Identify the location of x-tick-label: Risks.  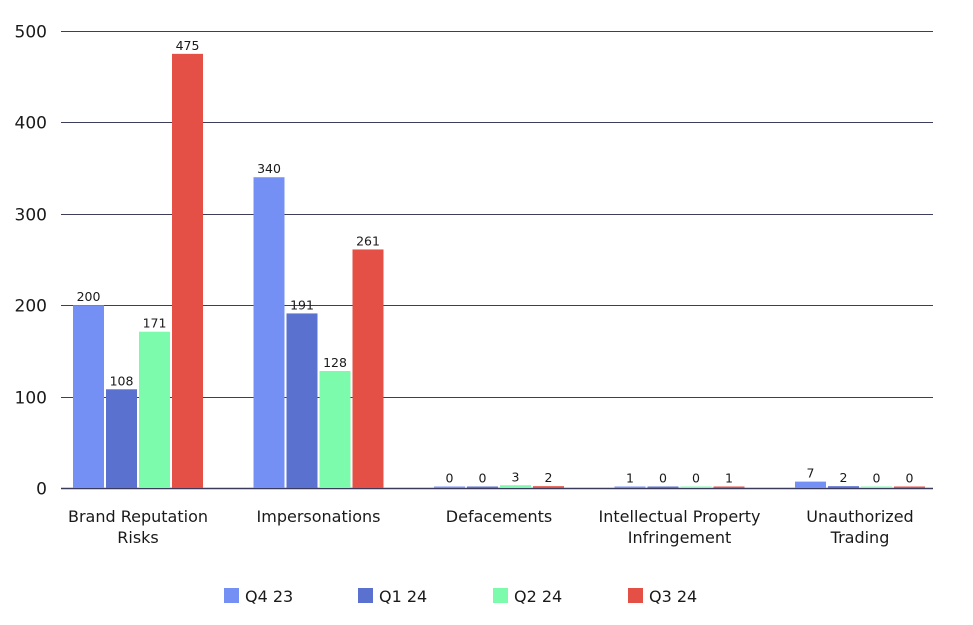
(138, 537).